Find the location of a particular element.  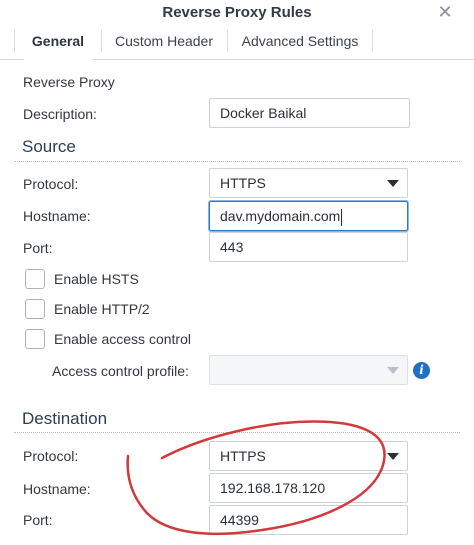

tab-bar: General Custom Header Advanced Settings is located at coordinates (237, 43).